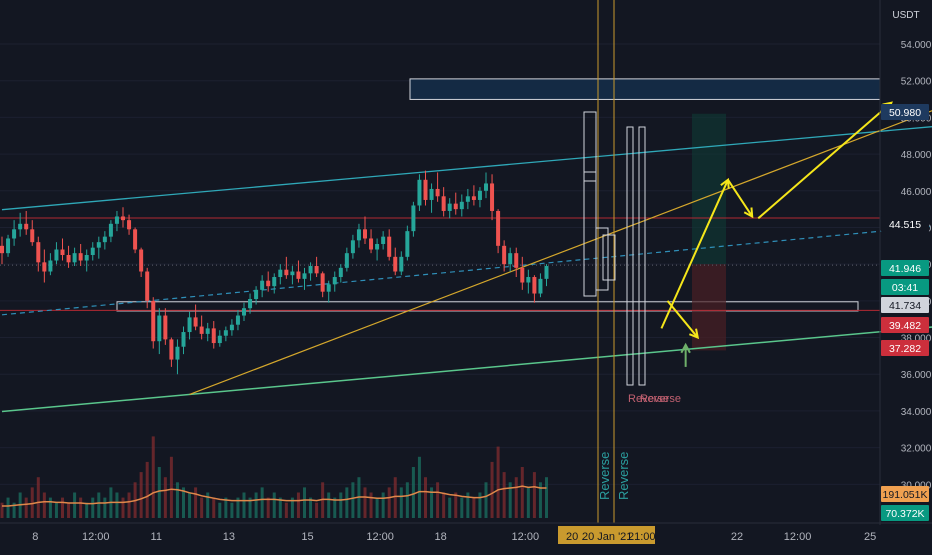 Image resolution: width=932 pixels, height=555 pixels. I want to click on price-label-text: 41.734, so click(905, 306).